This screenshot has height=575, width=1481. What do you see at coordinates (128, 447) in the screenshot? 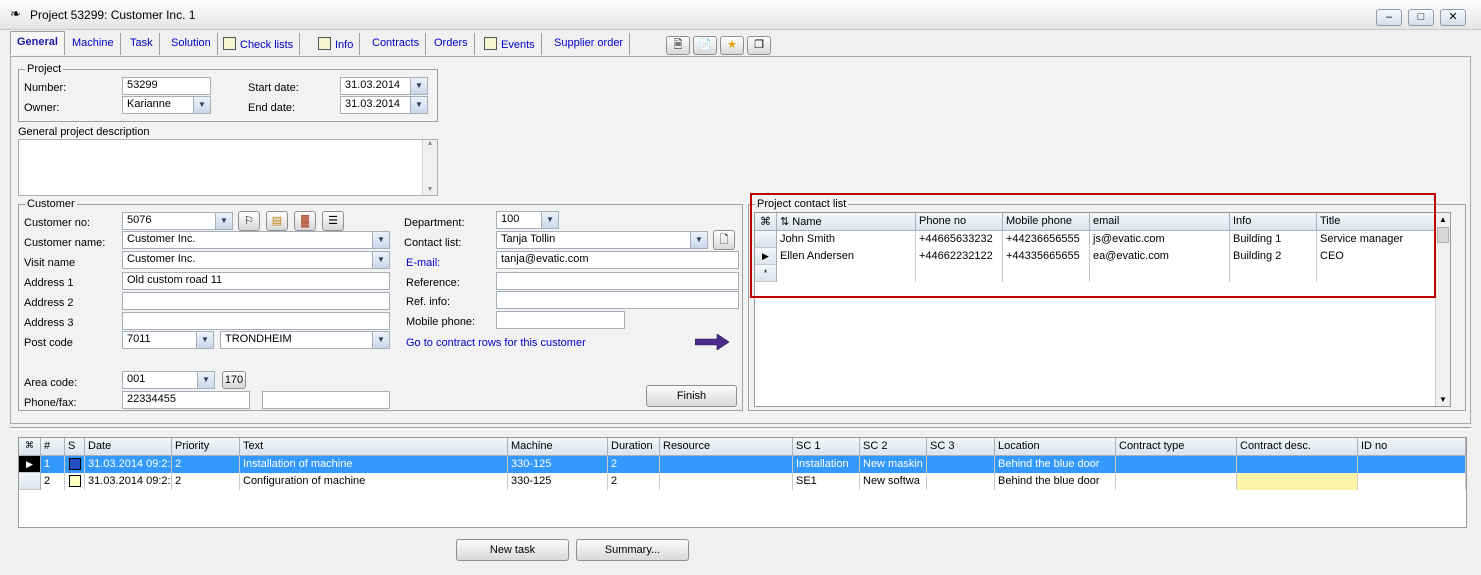
I see `task-col-date: Date` at bounding box center [128, 447].